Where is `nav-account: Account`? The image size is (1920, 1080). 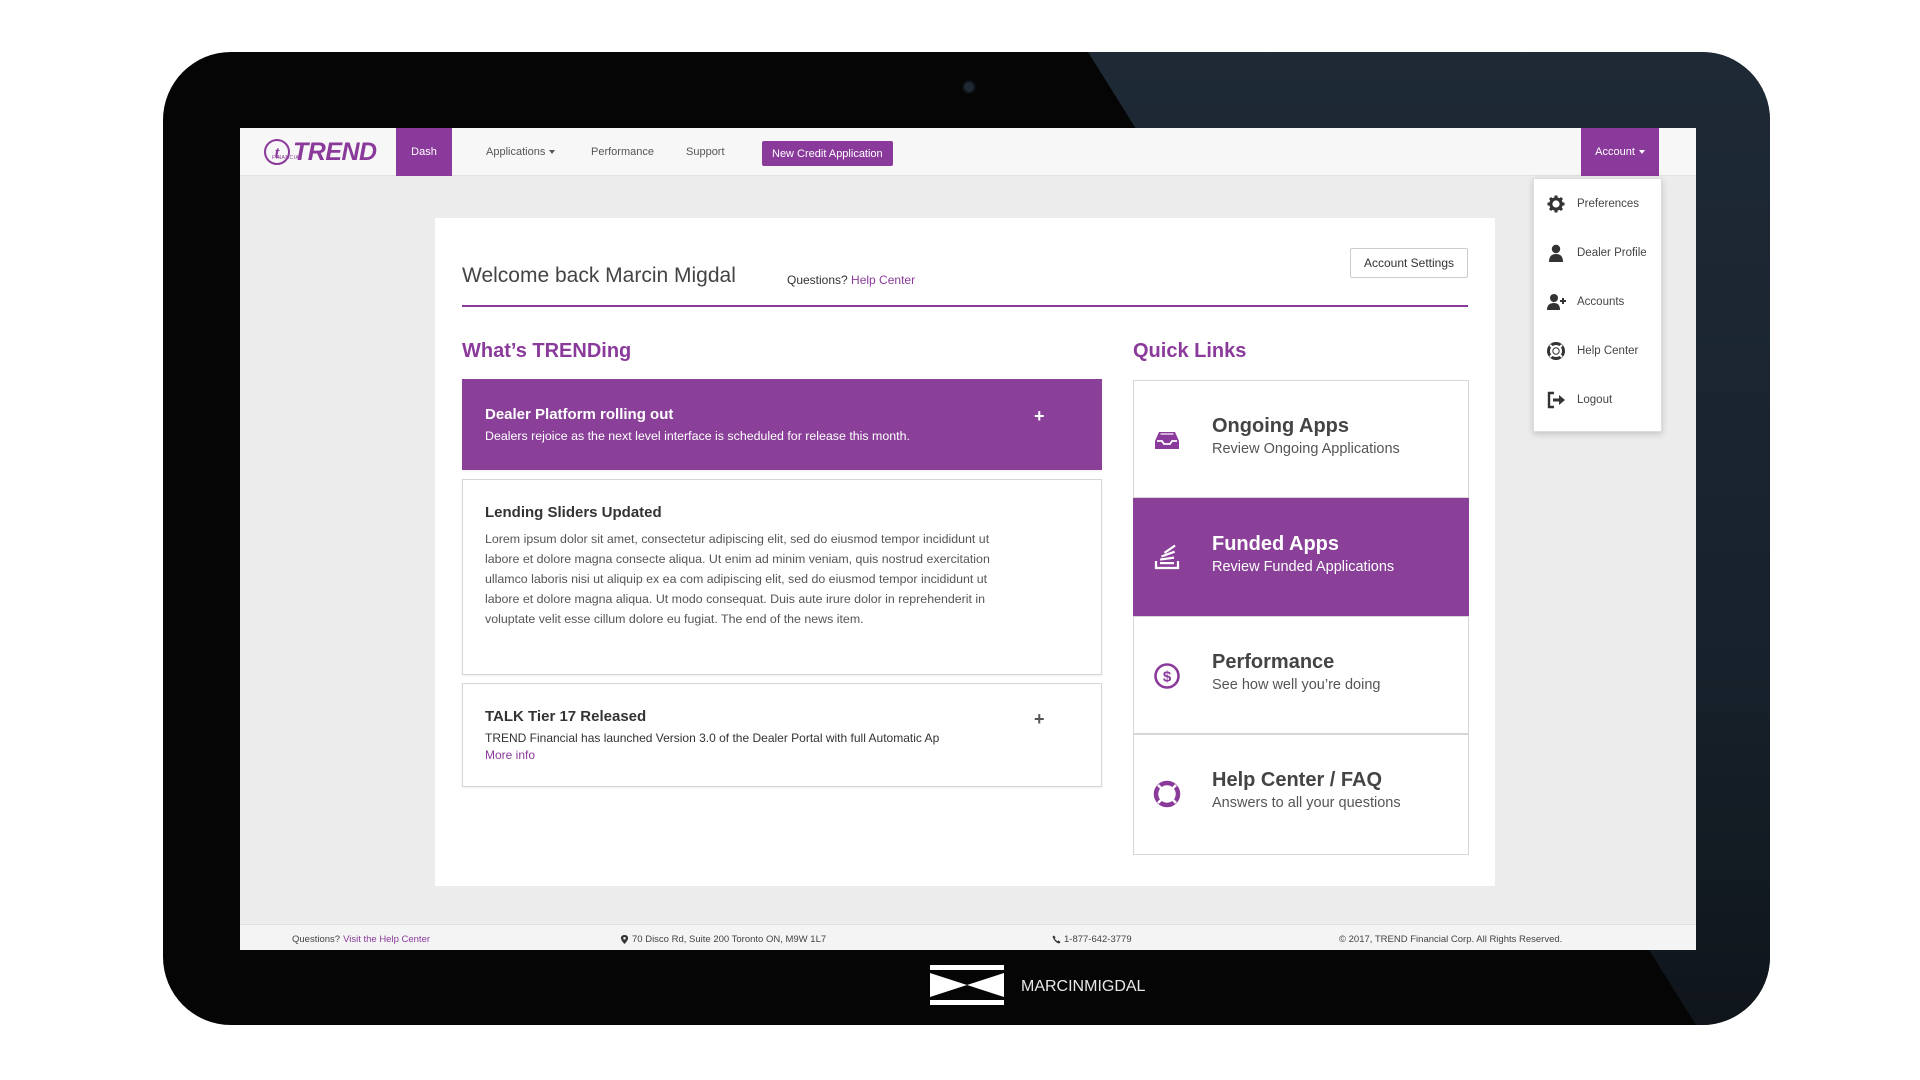 nav-account: Account is located at coordinates (1620, 152).